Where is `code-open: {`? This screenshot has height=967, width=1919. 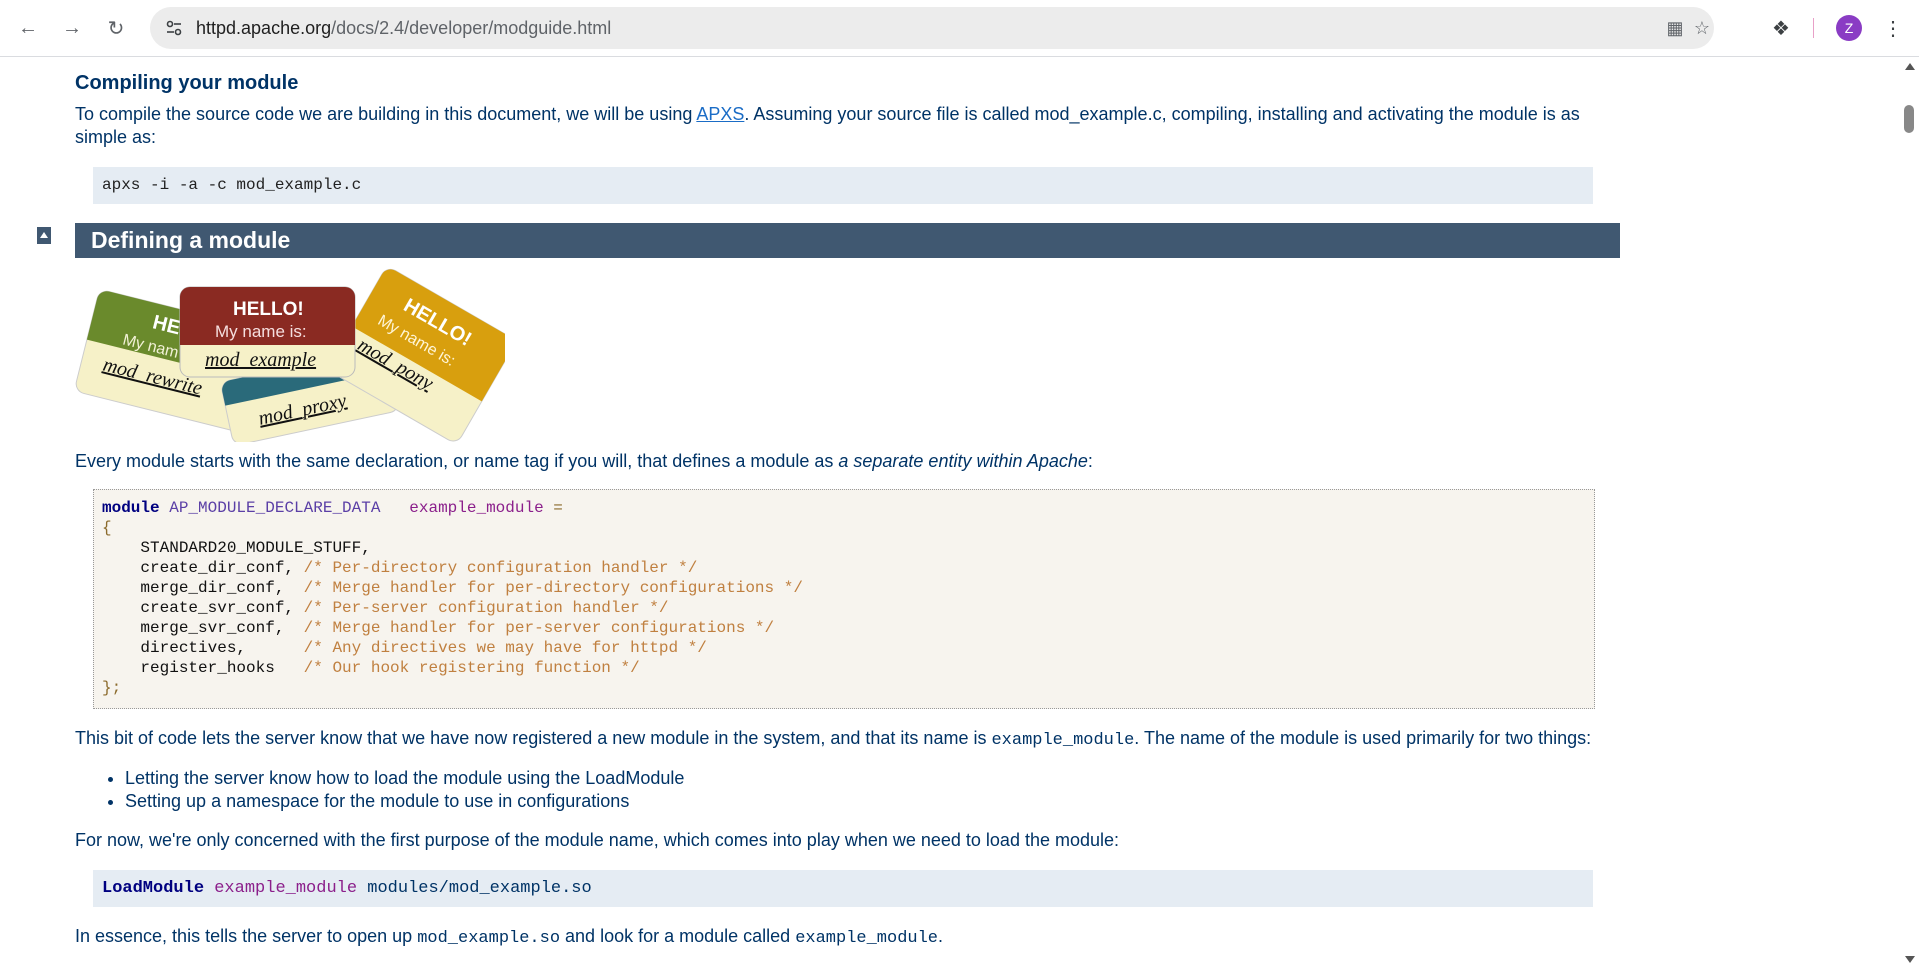 code-open: { is located at coordinates (107, 528).